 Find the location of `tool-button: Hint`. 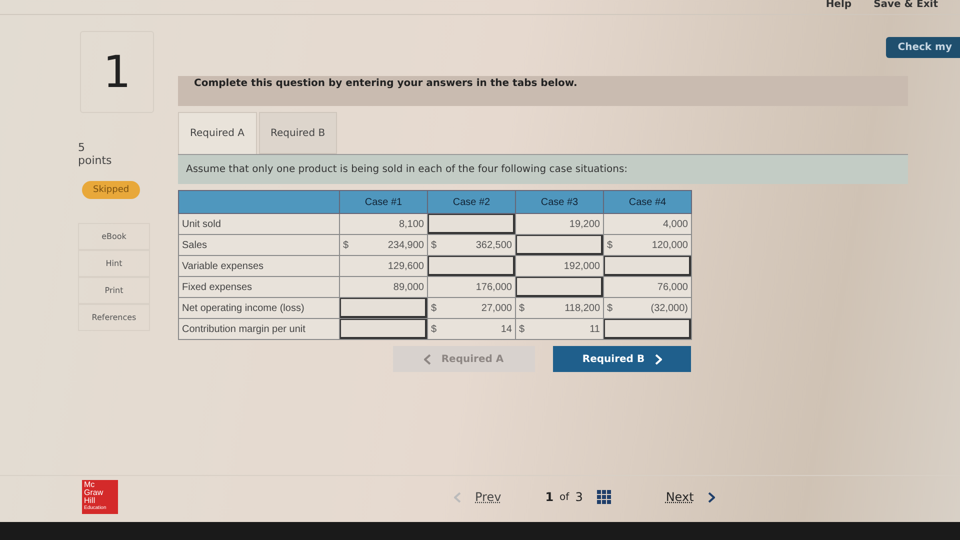

tool-button: Hint is located at coordinates (114, 263).